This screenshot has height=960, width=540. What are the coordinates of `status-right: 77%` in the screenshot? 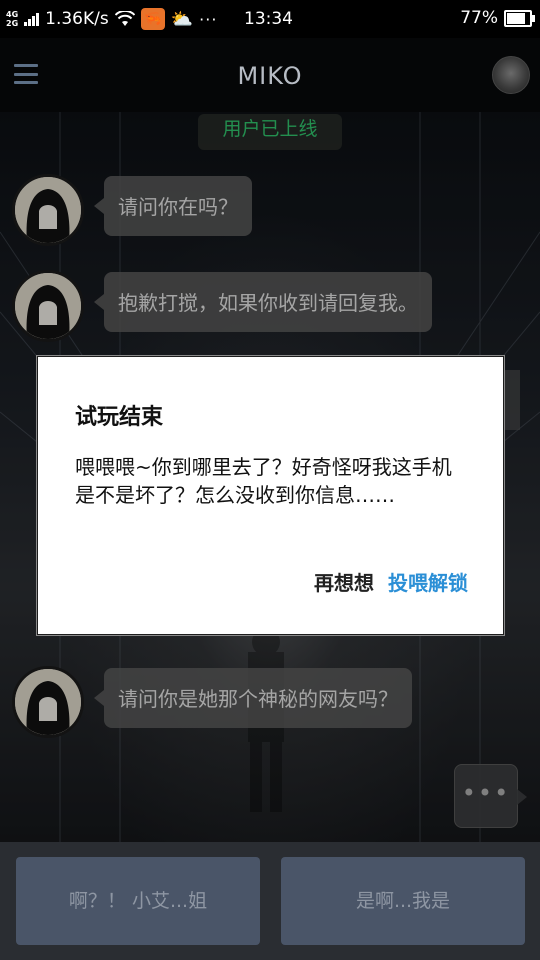 It's located at (497, 18).